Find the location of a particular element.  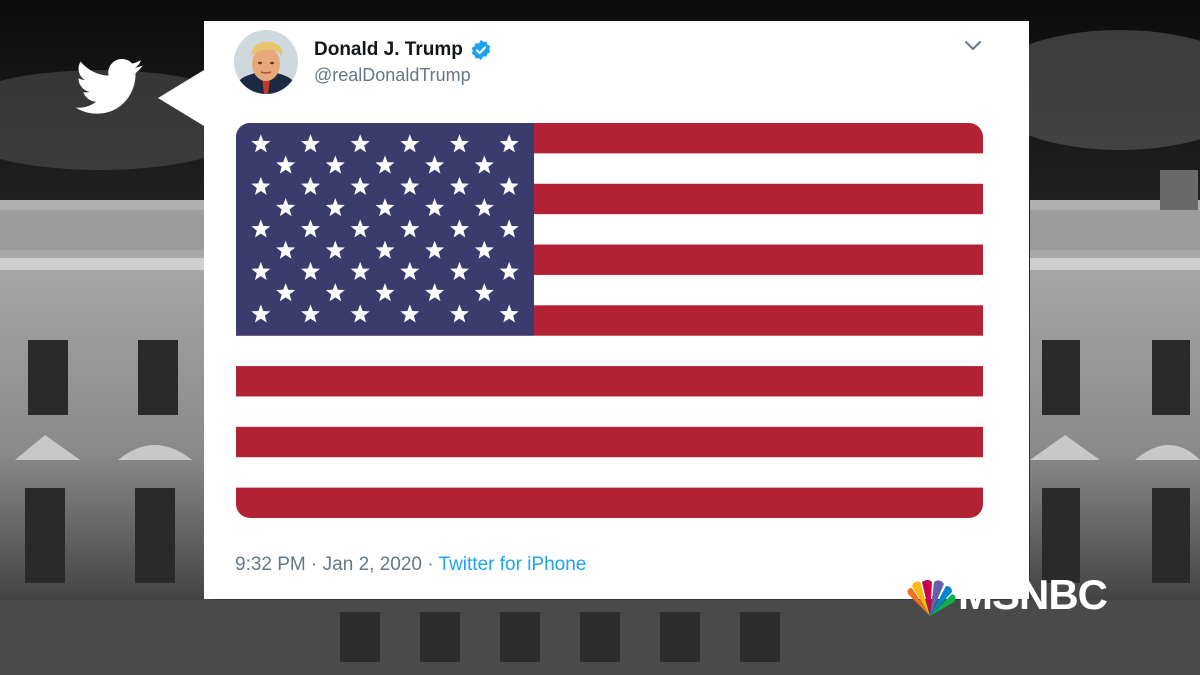

tweet-time: 9:32 PM is located at coordinates (270, 564).